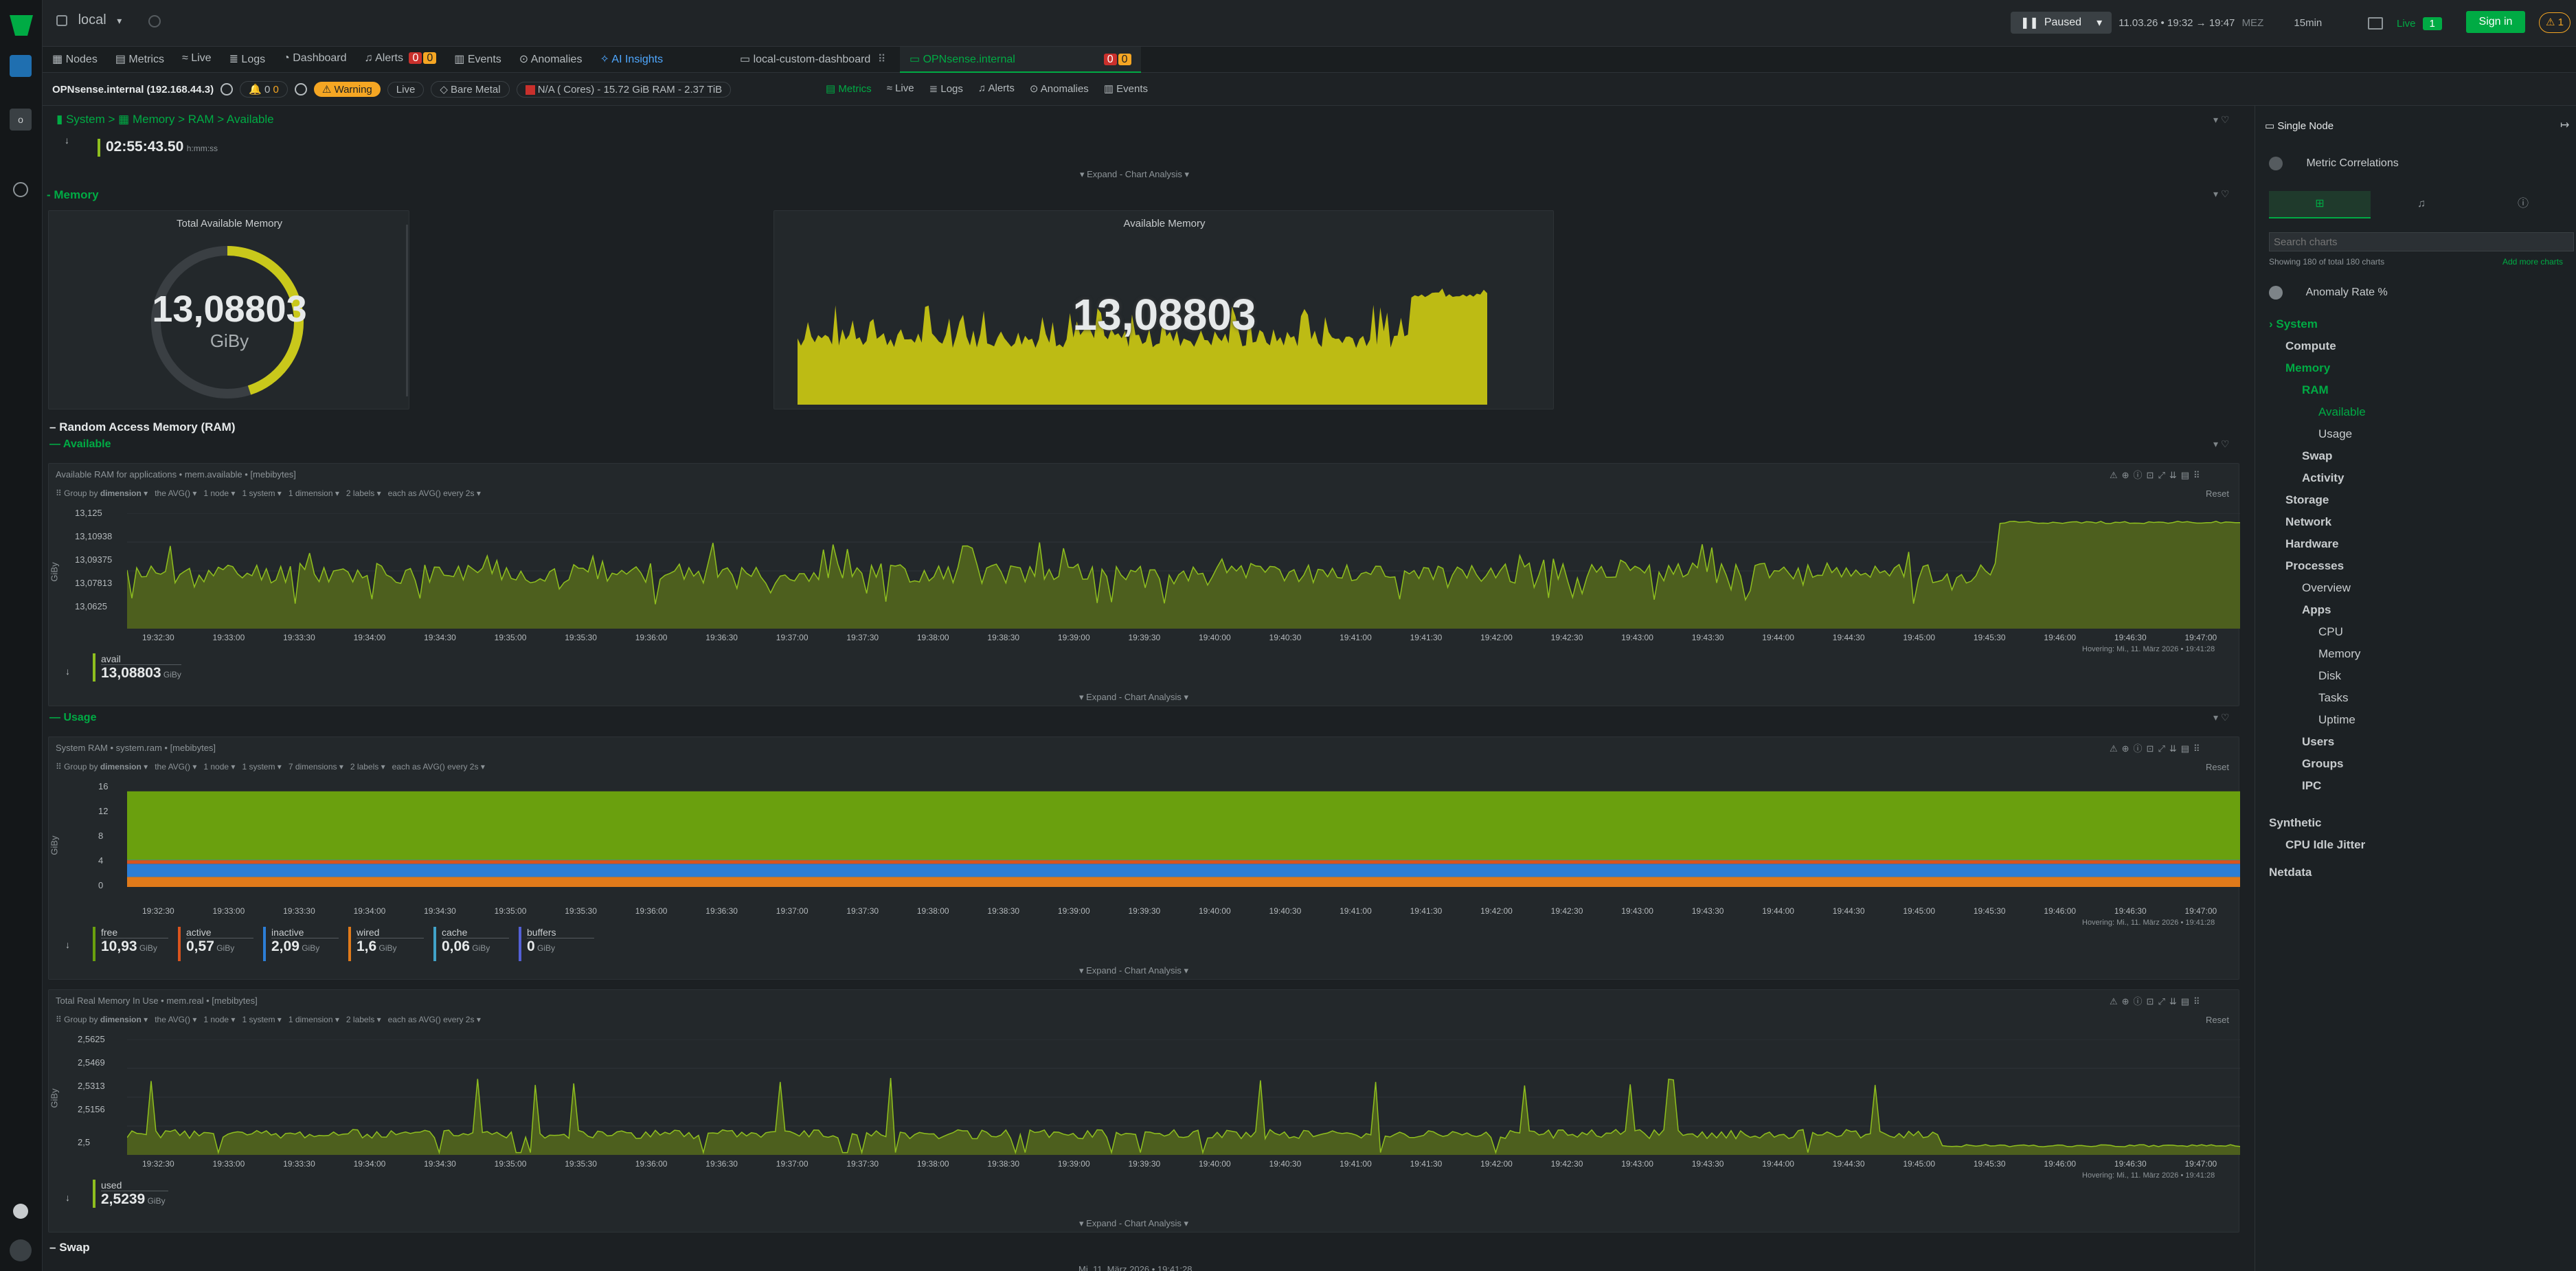  Describe the element at coordinates (471, 944) in the screenshot. I see `legend-item-cache: cache 0,06 GiBy` at that location.